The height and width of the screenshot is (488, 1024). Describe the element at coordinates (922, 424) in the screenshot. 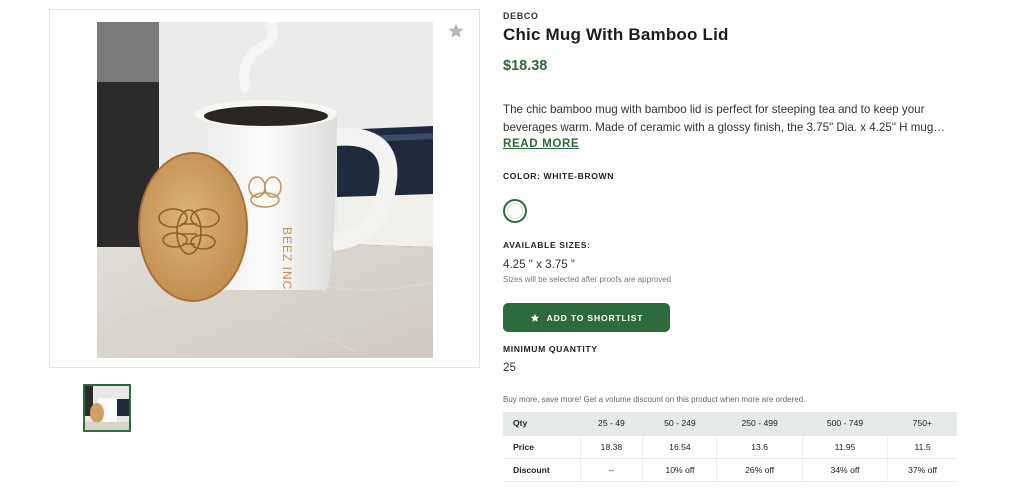

I see `table-cell: 750+` at that location.